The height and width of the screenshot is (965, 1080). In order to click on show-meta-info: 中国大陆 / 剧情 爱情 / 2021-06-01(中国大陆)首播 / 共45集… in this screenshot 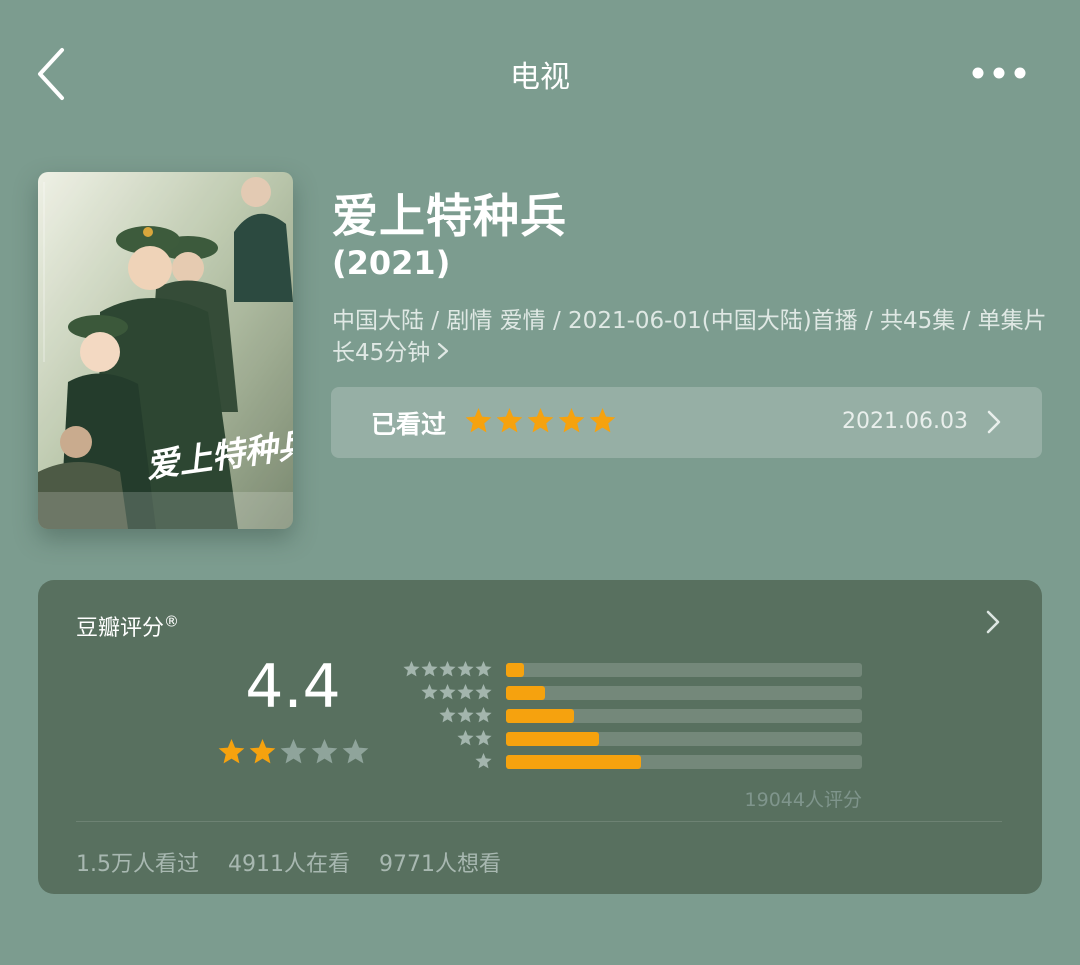, I will do `click(689, 337)`.